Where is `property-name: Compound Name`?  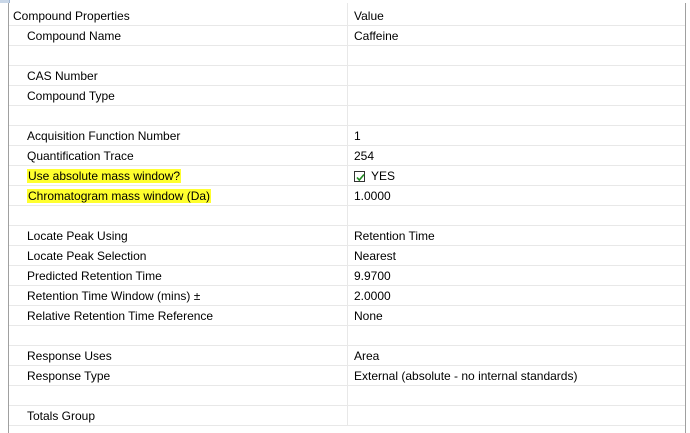 property-name: Compound Name is located at coordinates (74, 36).